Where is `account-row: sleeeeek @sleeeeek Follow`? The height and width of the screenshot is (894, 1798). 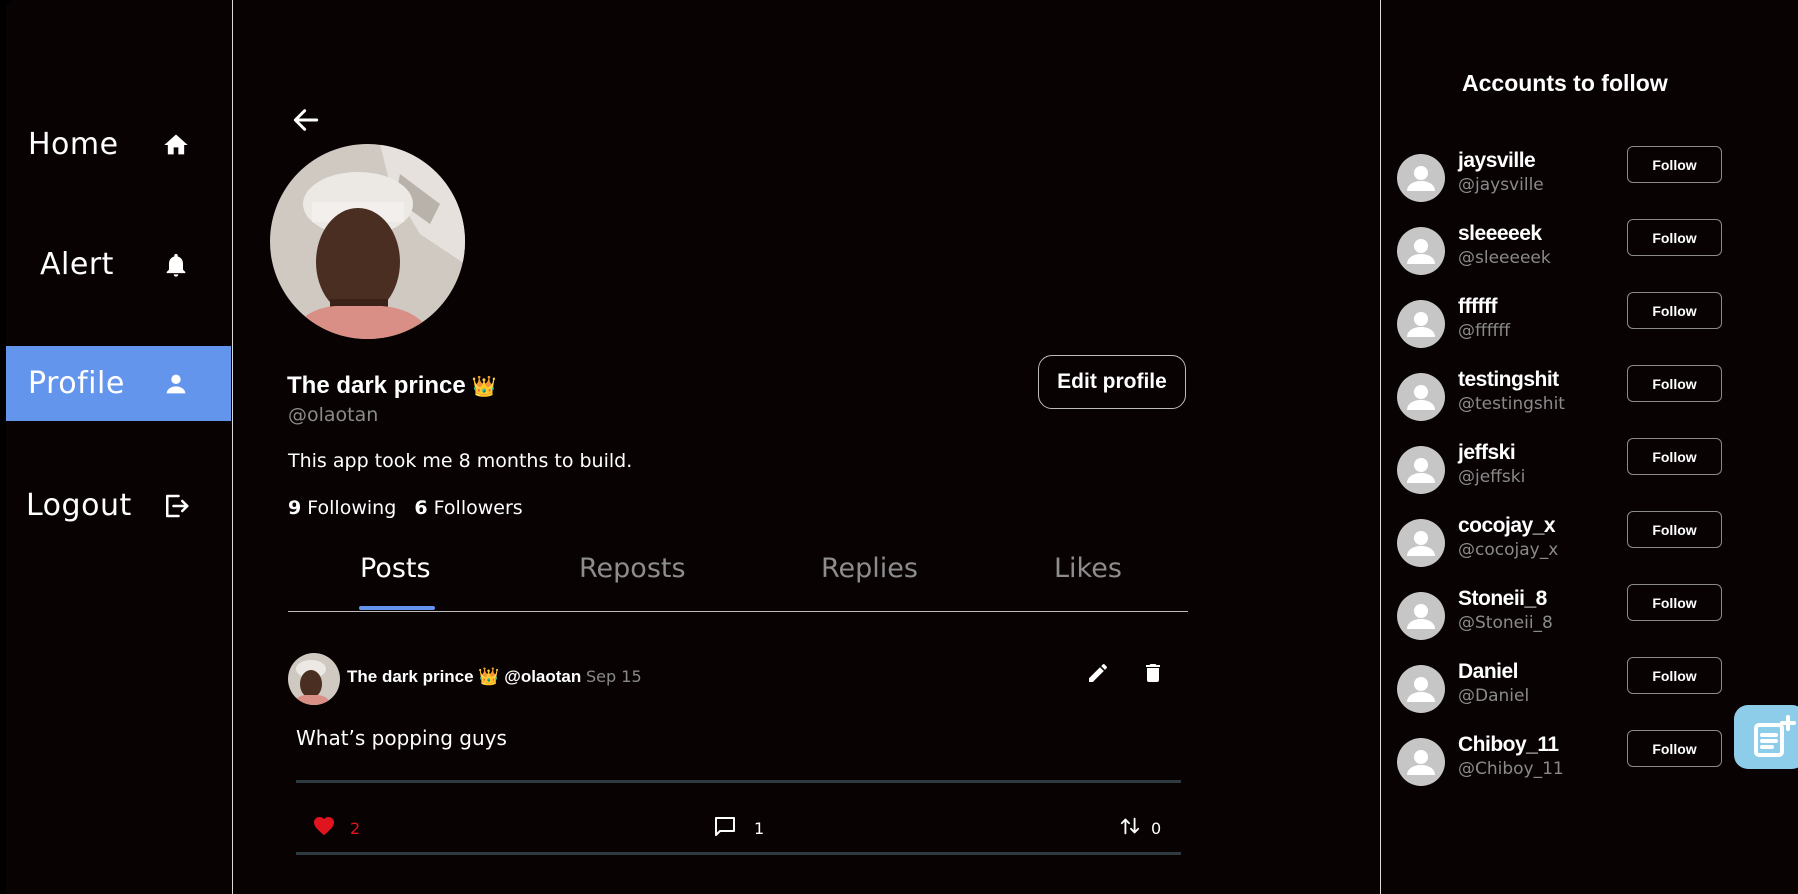
account-row: sleeeeek @sleeeeek Follow is located at coordinates (1562, 252).